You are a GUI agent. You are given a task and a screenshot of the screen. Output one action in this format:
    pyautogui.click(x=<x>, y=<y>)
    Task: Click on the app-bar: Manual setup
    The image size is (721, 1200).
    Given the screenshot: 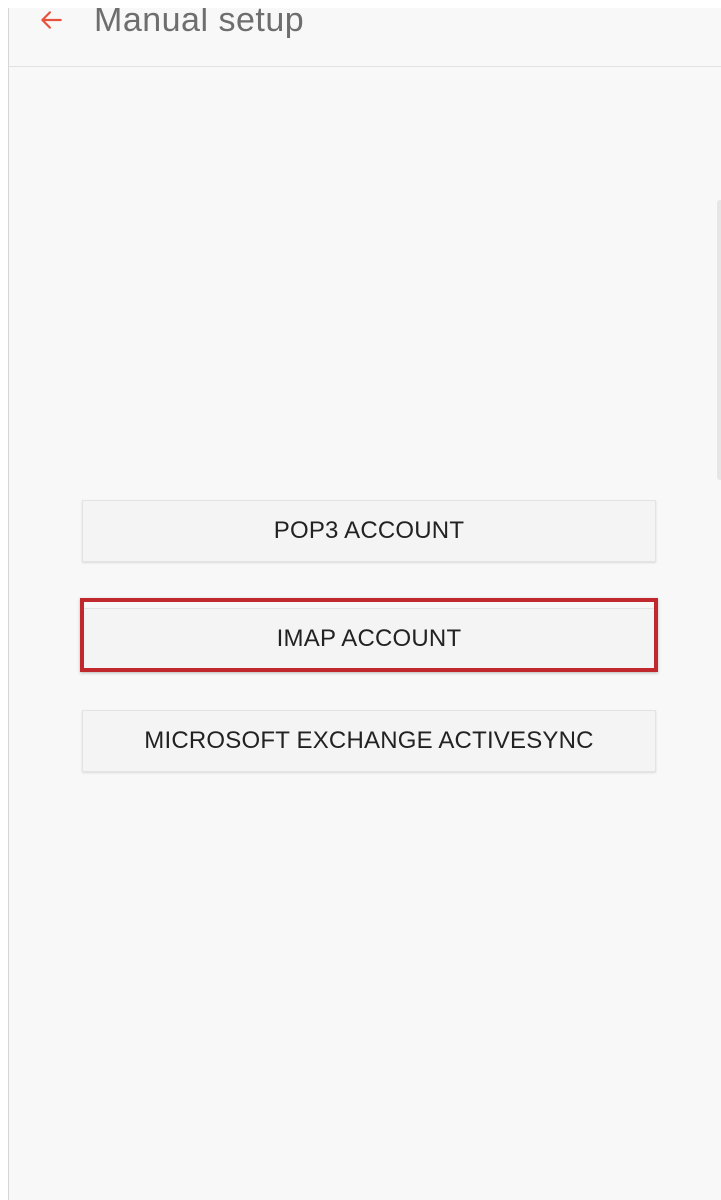 What is the action you would take?
    pyautogui.click(x=365, y=33)
    